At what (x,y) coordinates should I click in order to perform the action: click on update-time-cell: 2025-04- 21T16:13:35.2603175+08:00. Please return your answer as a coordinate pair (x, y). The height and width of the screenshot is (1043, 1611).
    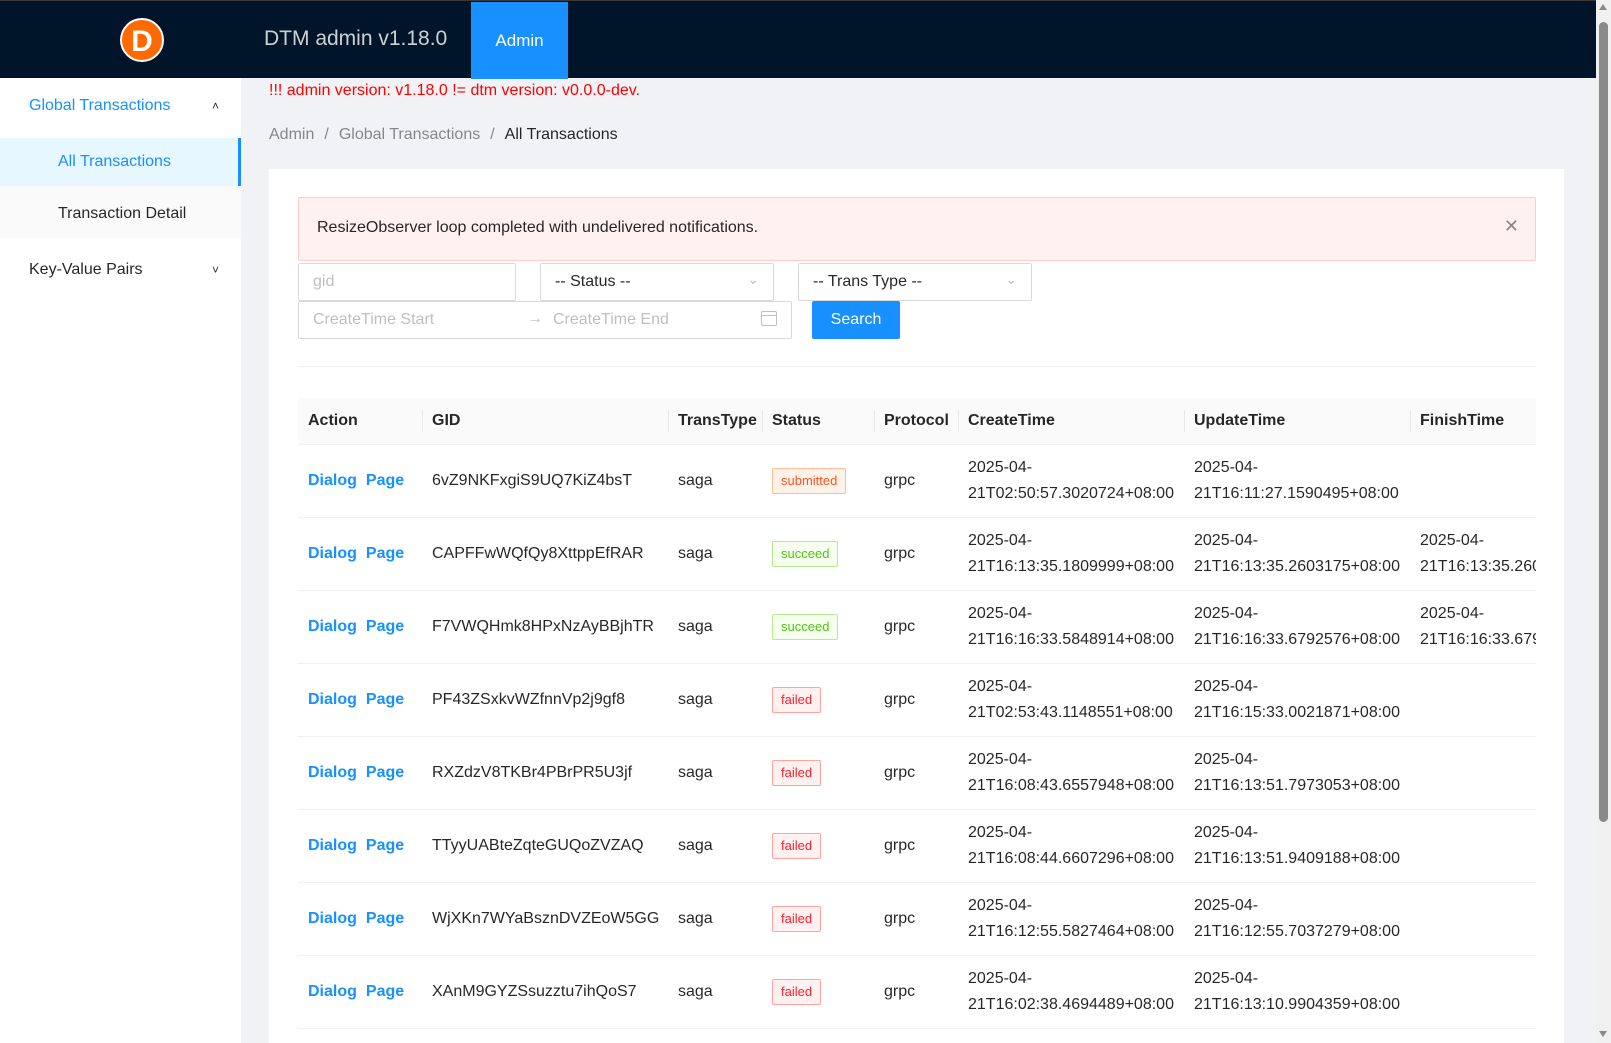
    Looking at the image, I should click on (1297, 554).